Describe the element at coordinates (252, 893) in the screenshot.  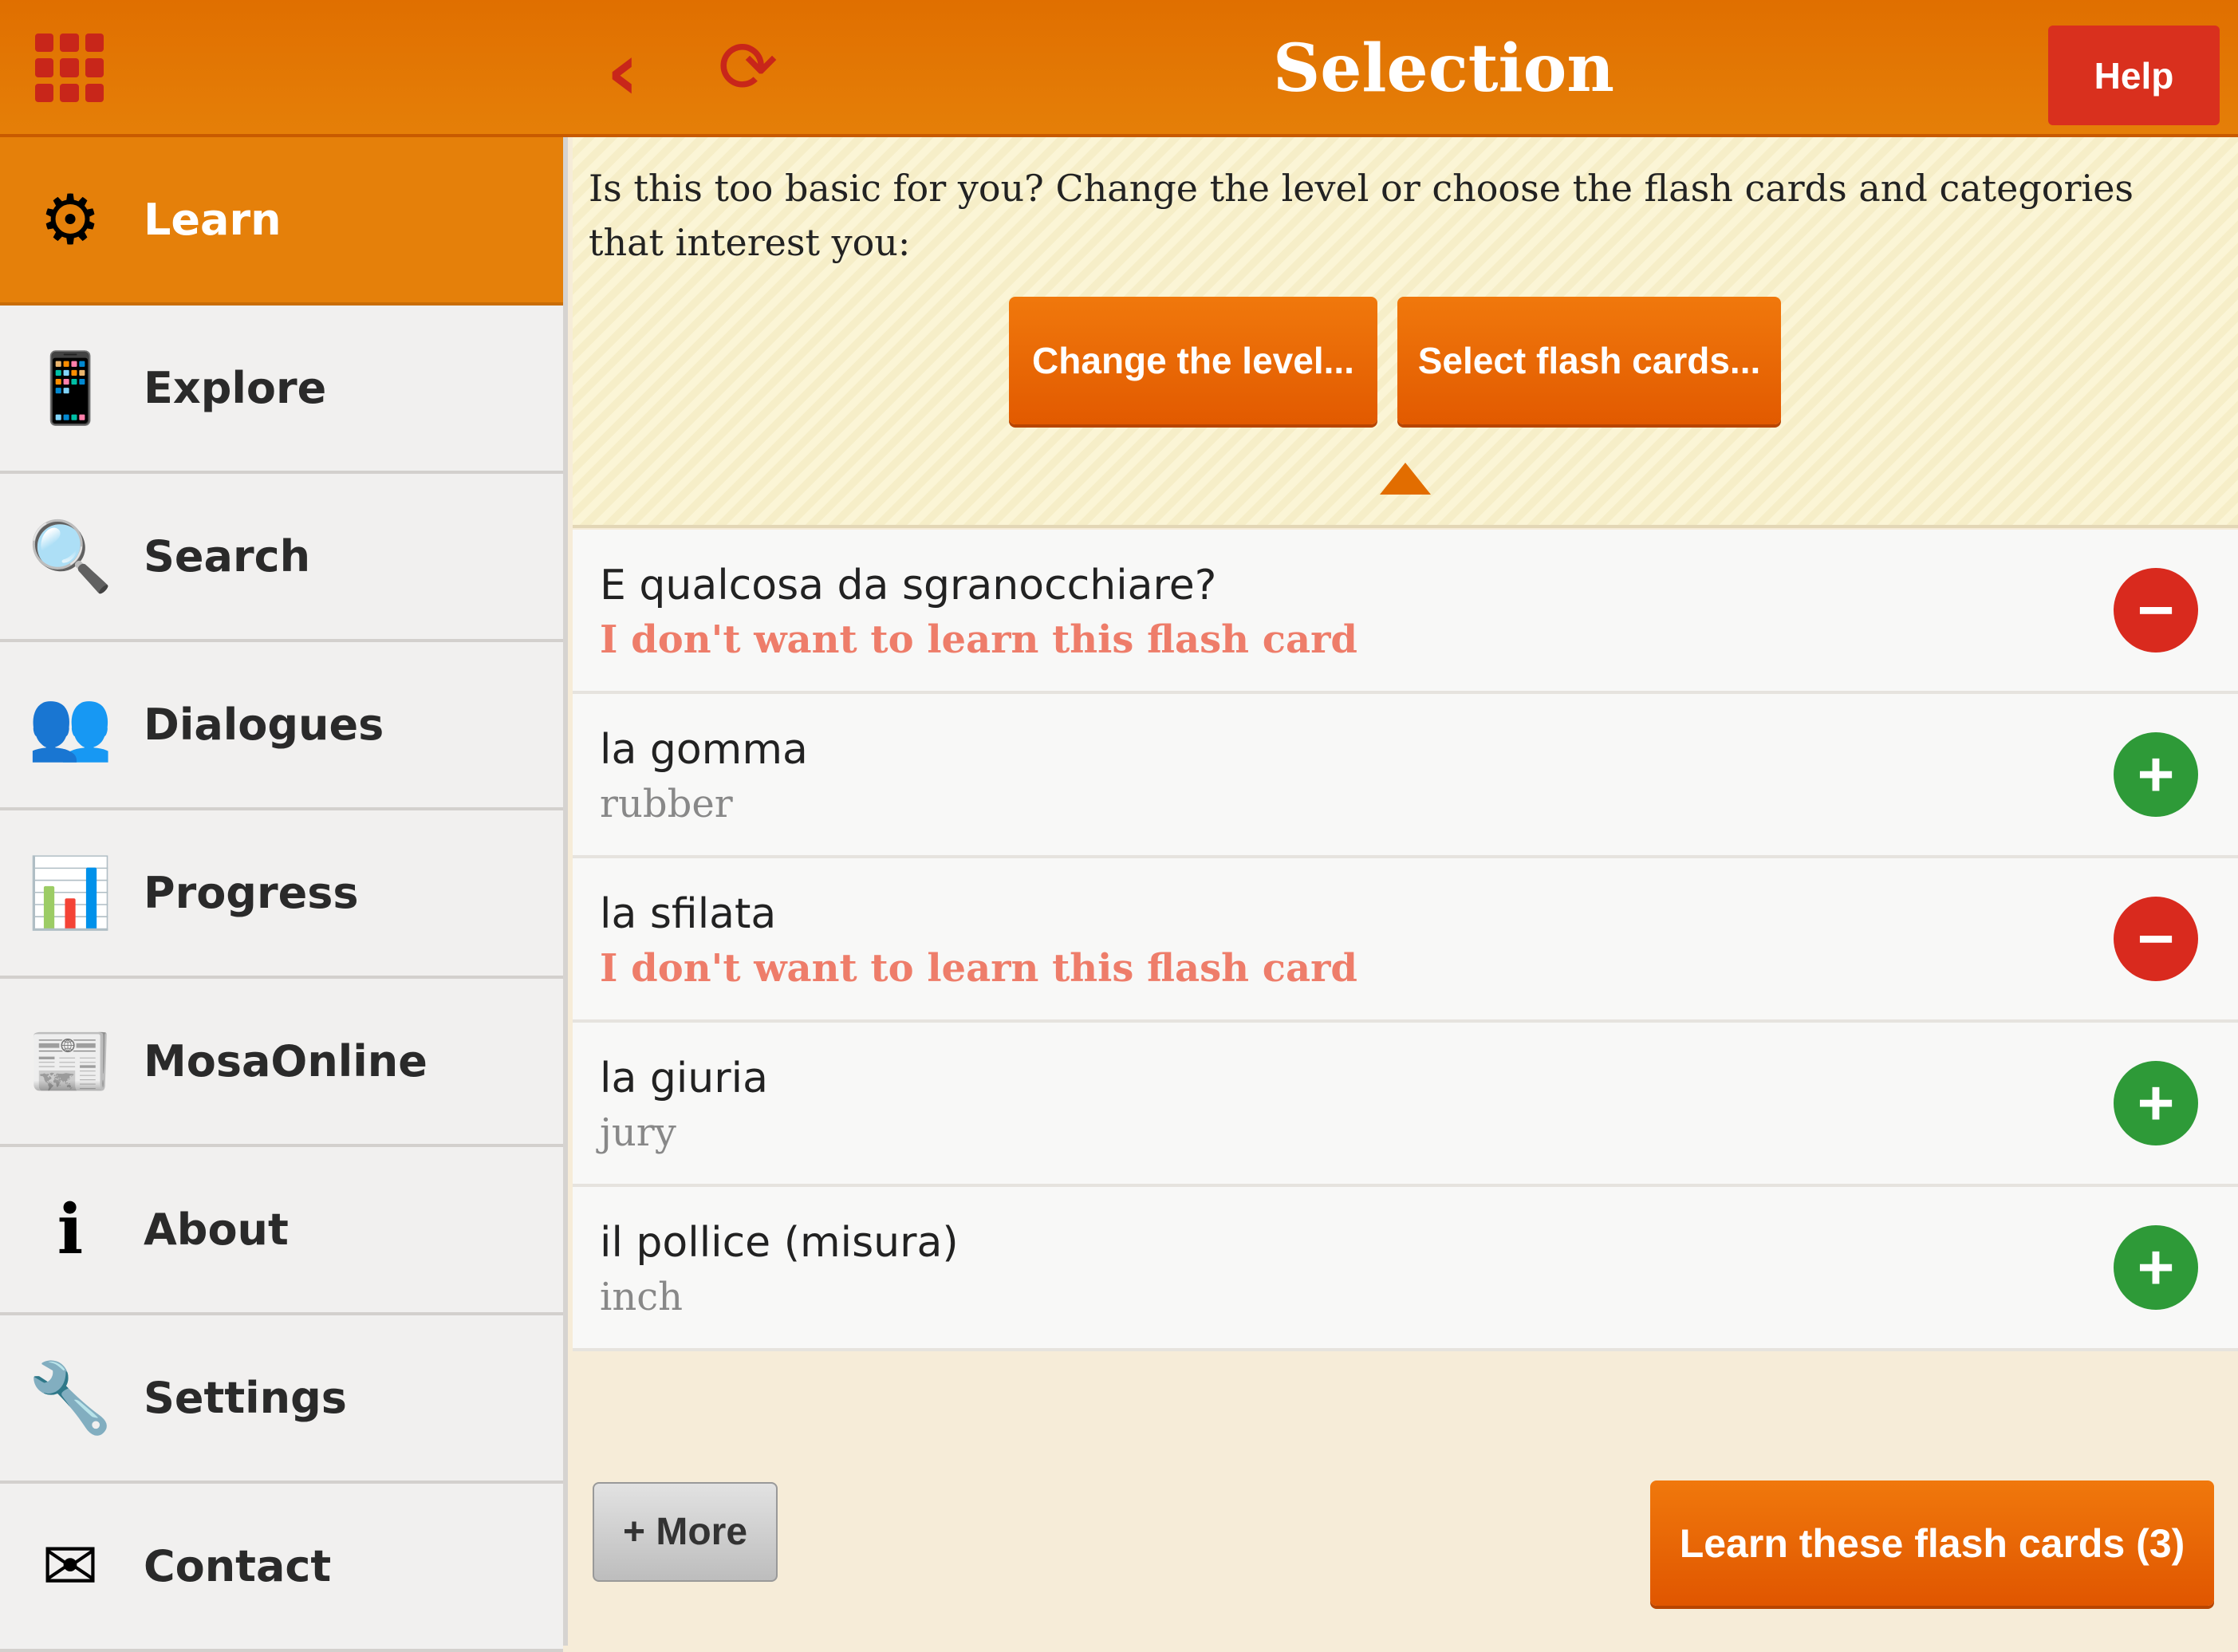
I see `sidebar-item-label: Progress` at that location.